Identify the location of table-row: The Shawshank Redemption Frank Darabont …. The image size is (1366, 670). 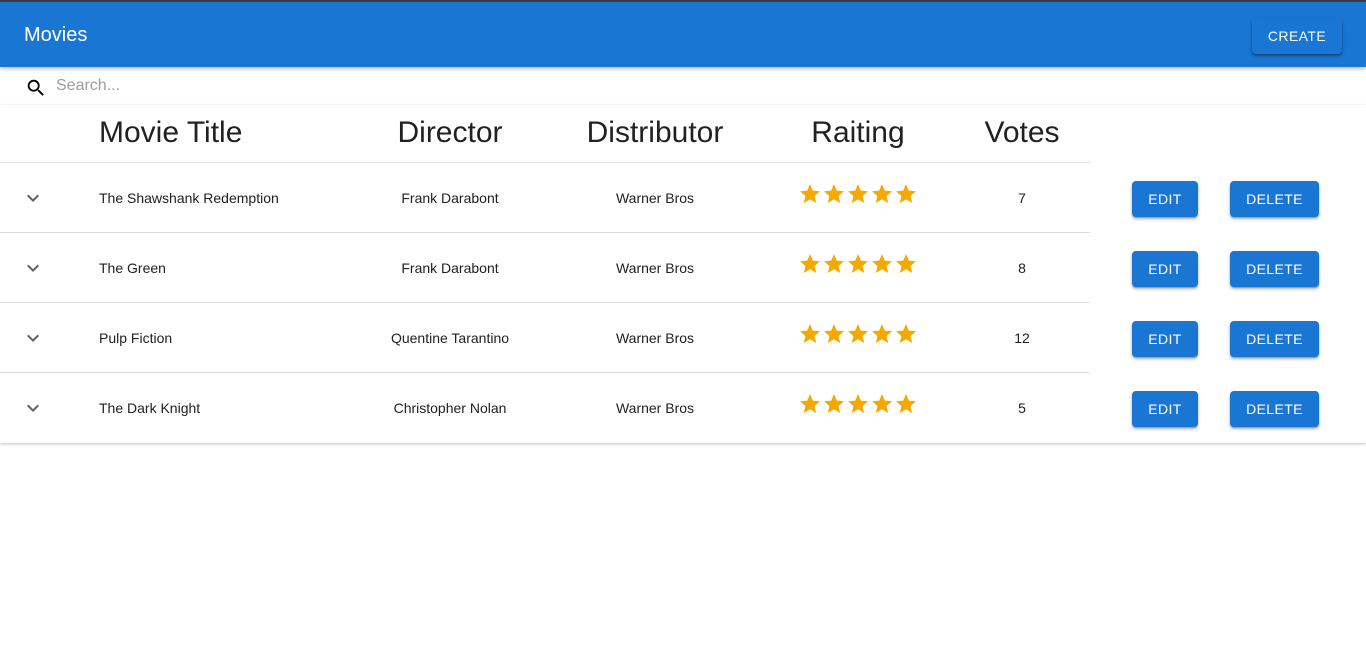
(683, 198).